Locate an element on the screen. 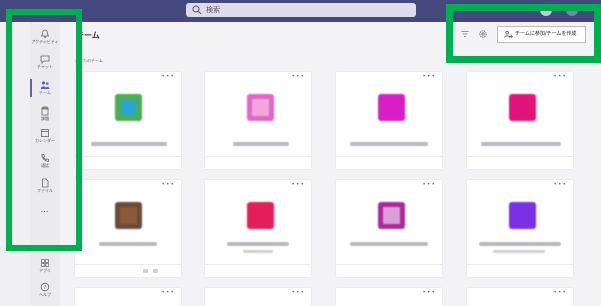 This screenshot has width=601, height=306. help-icon: ? is located at coordinates (45, 287).